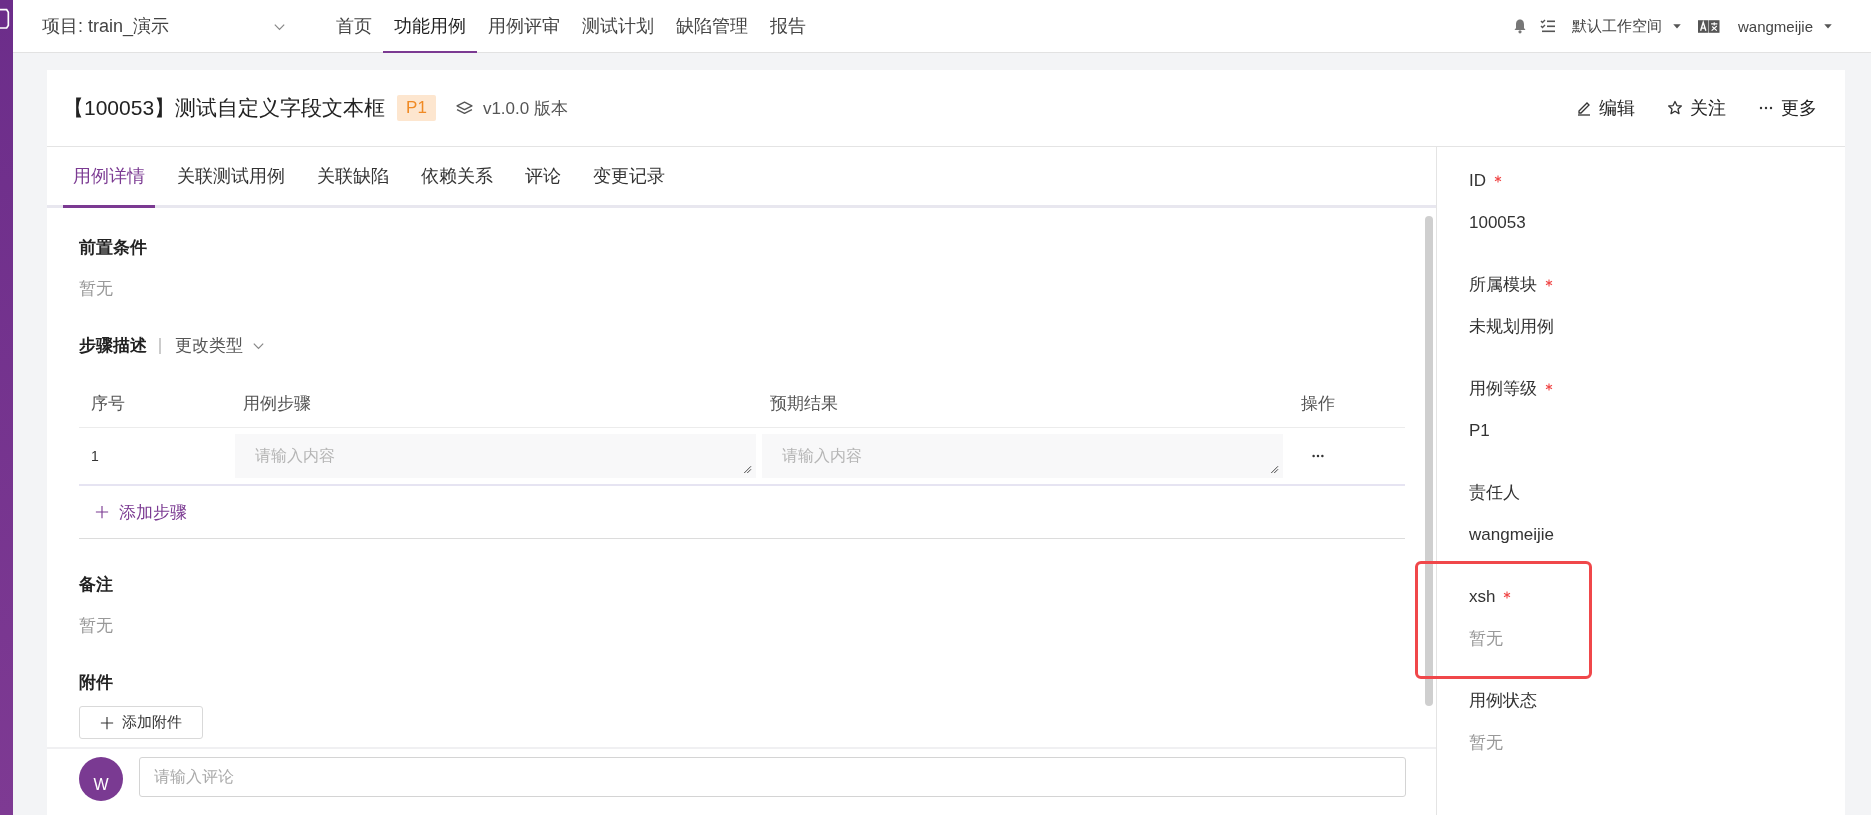 The height and width of the screenshot is (815, 1871). Describe the element at coordinates (1584, 108) in the screenshot. I see `pencil-icon` at that location.